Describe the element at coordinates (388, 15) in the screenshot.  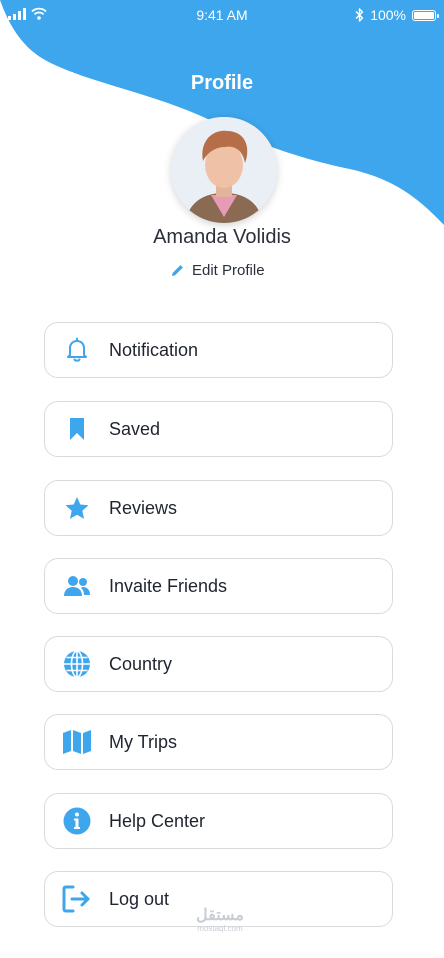
I see `battery-percent: 100%` at that location.